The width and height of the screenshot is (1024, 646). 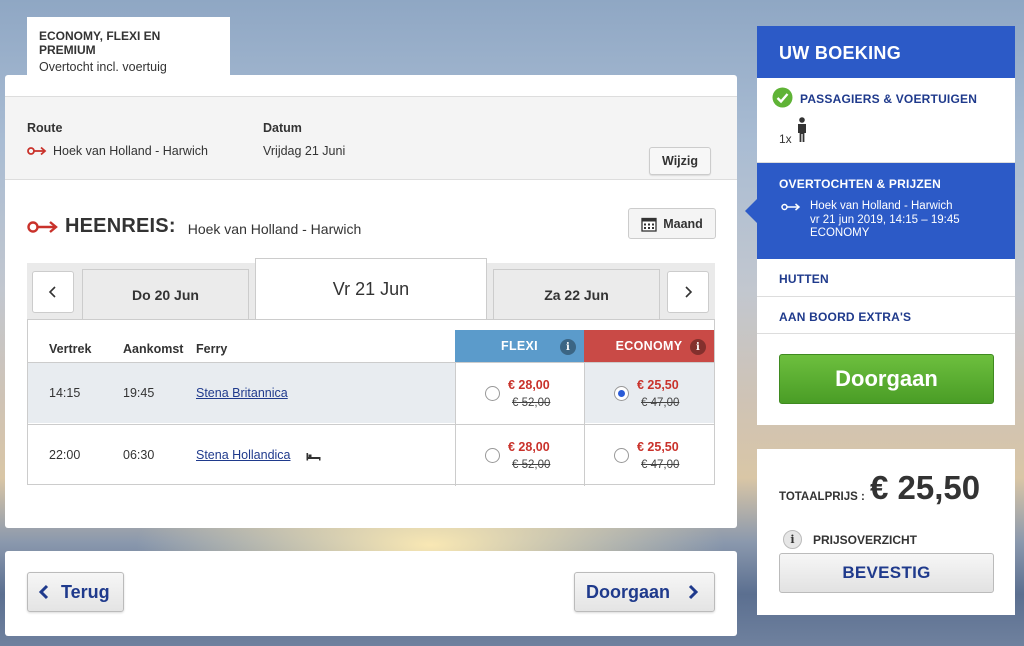 What do you see at coordinates (100, 43) in the screenshot?
I see `fare-type-title: ECONOMY, FLEXI EN PREMIUM` at bounding box center [100, 43].